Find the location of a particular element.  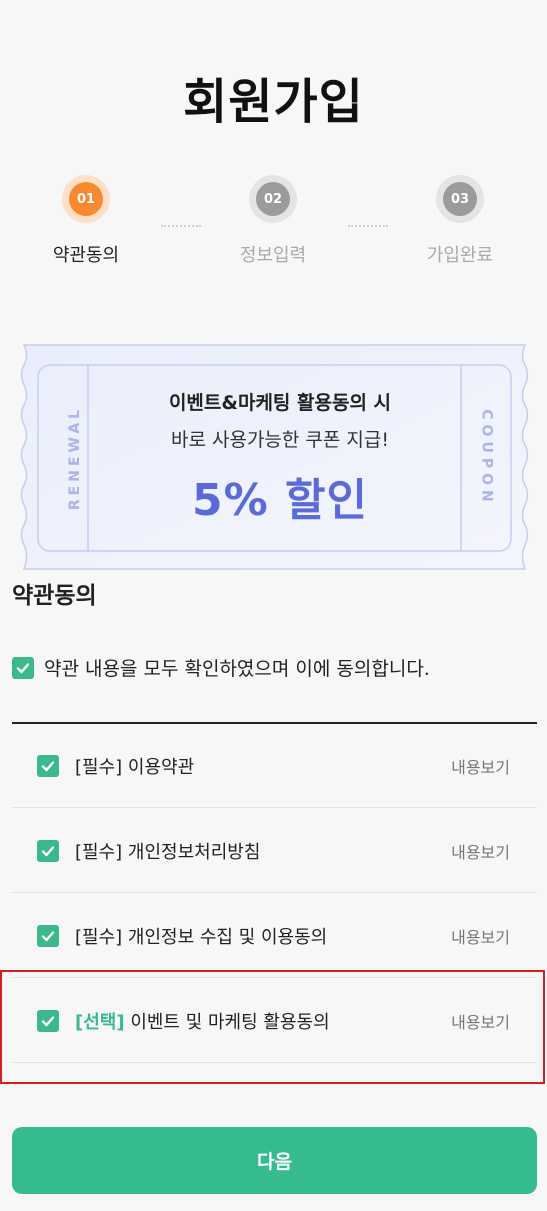

coupon-discount: 5% 할인 is located at coordinates (280, 500).